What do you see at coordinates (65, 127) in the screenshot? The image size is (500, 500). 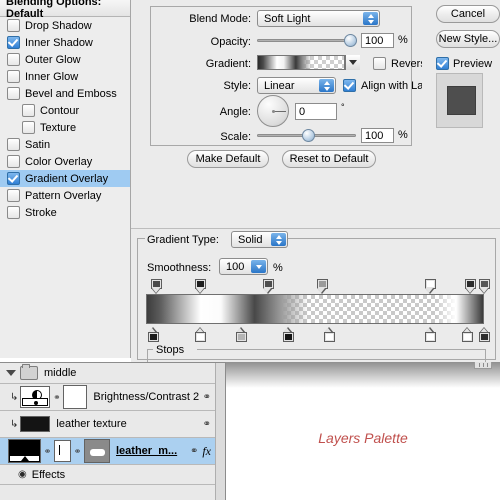 I see `effect-row-texture: Texture` at bounding box center [65, 127].